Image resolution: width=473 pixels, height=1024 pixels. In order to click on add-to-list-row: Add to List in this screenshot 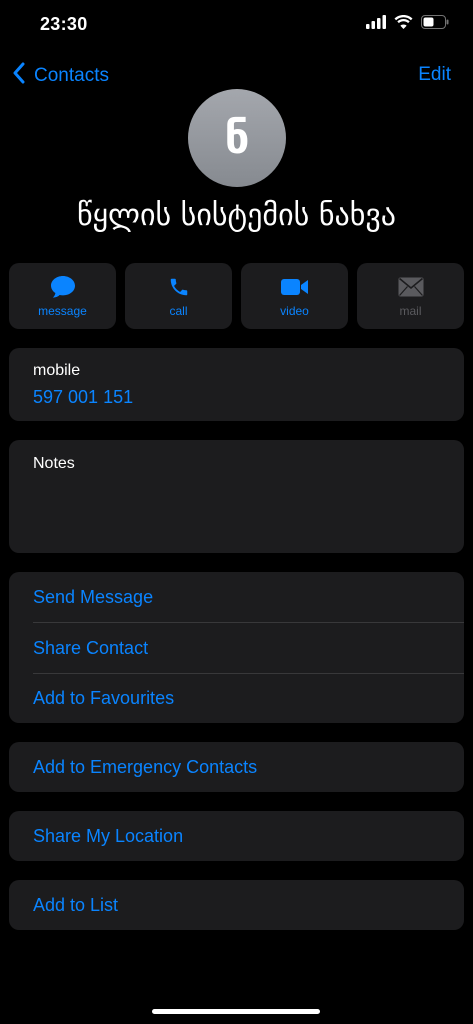, I will do `click(236, 905)`.